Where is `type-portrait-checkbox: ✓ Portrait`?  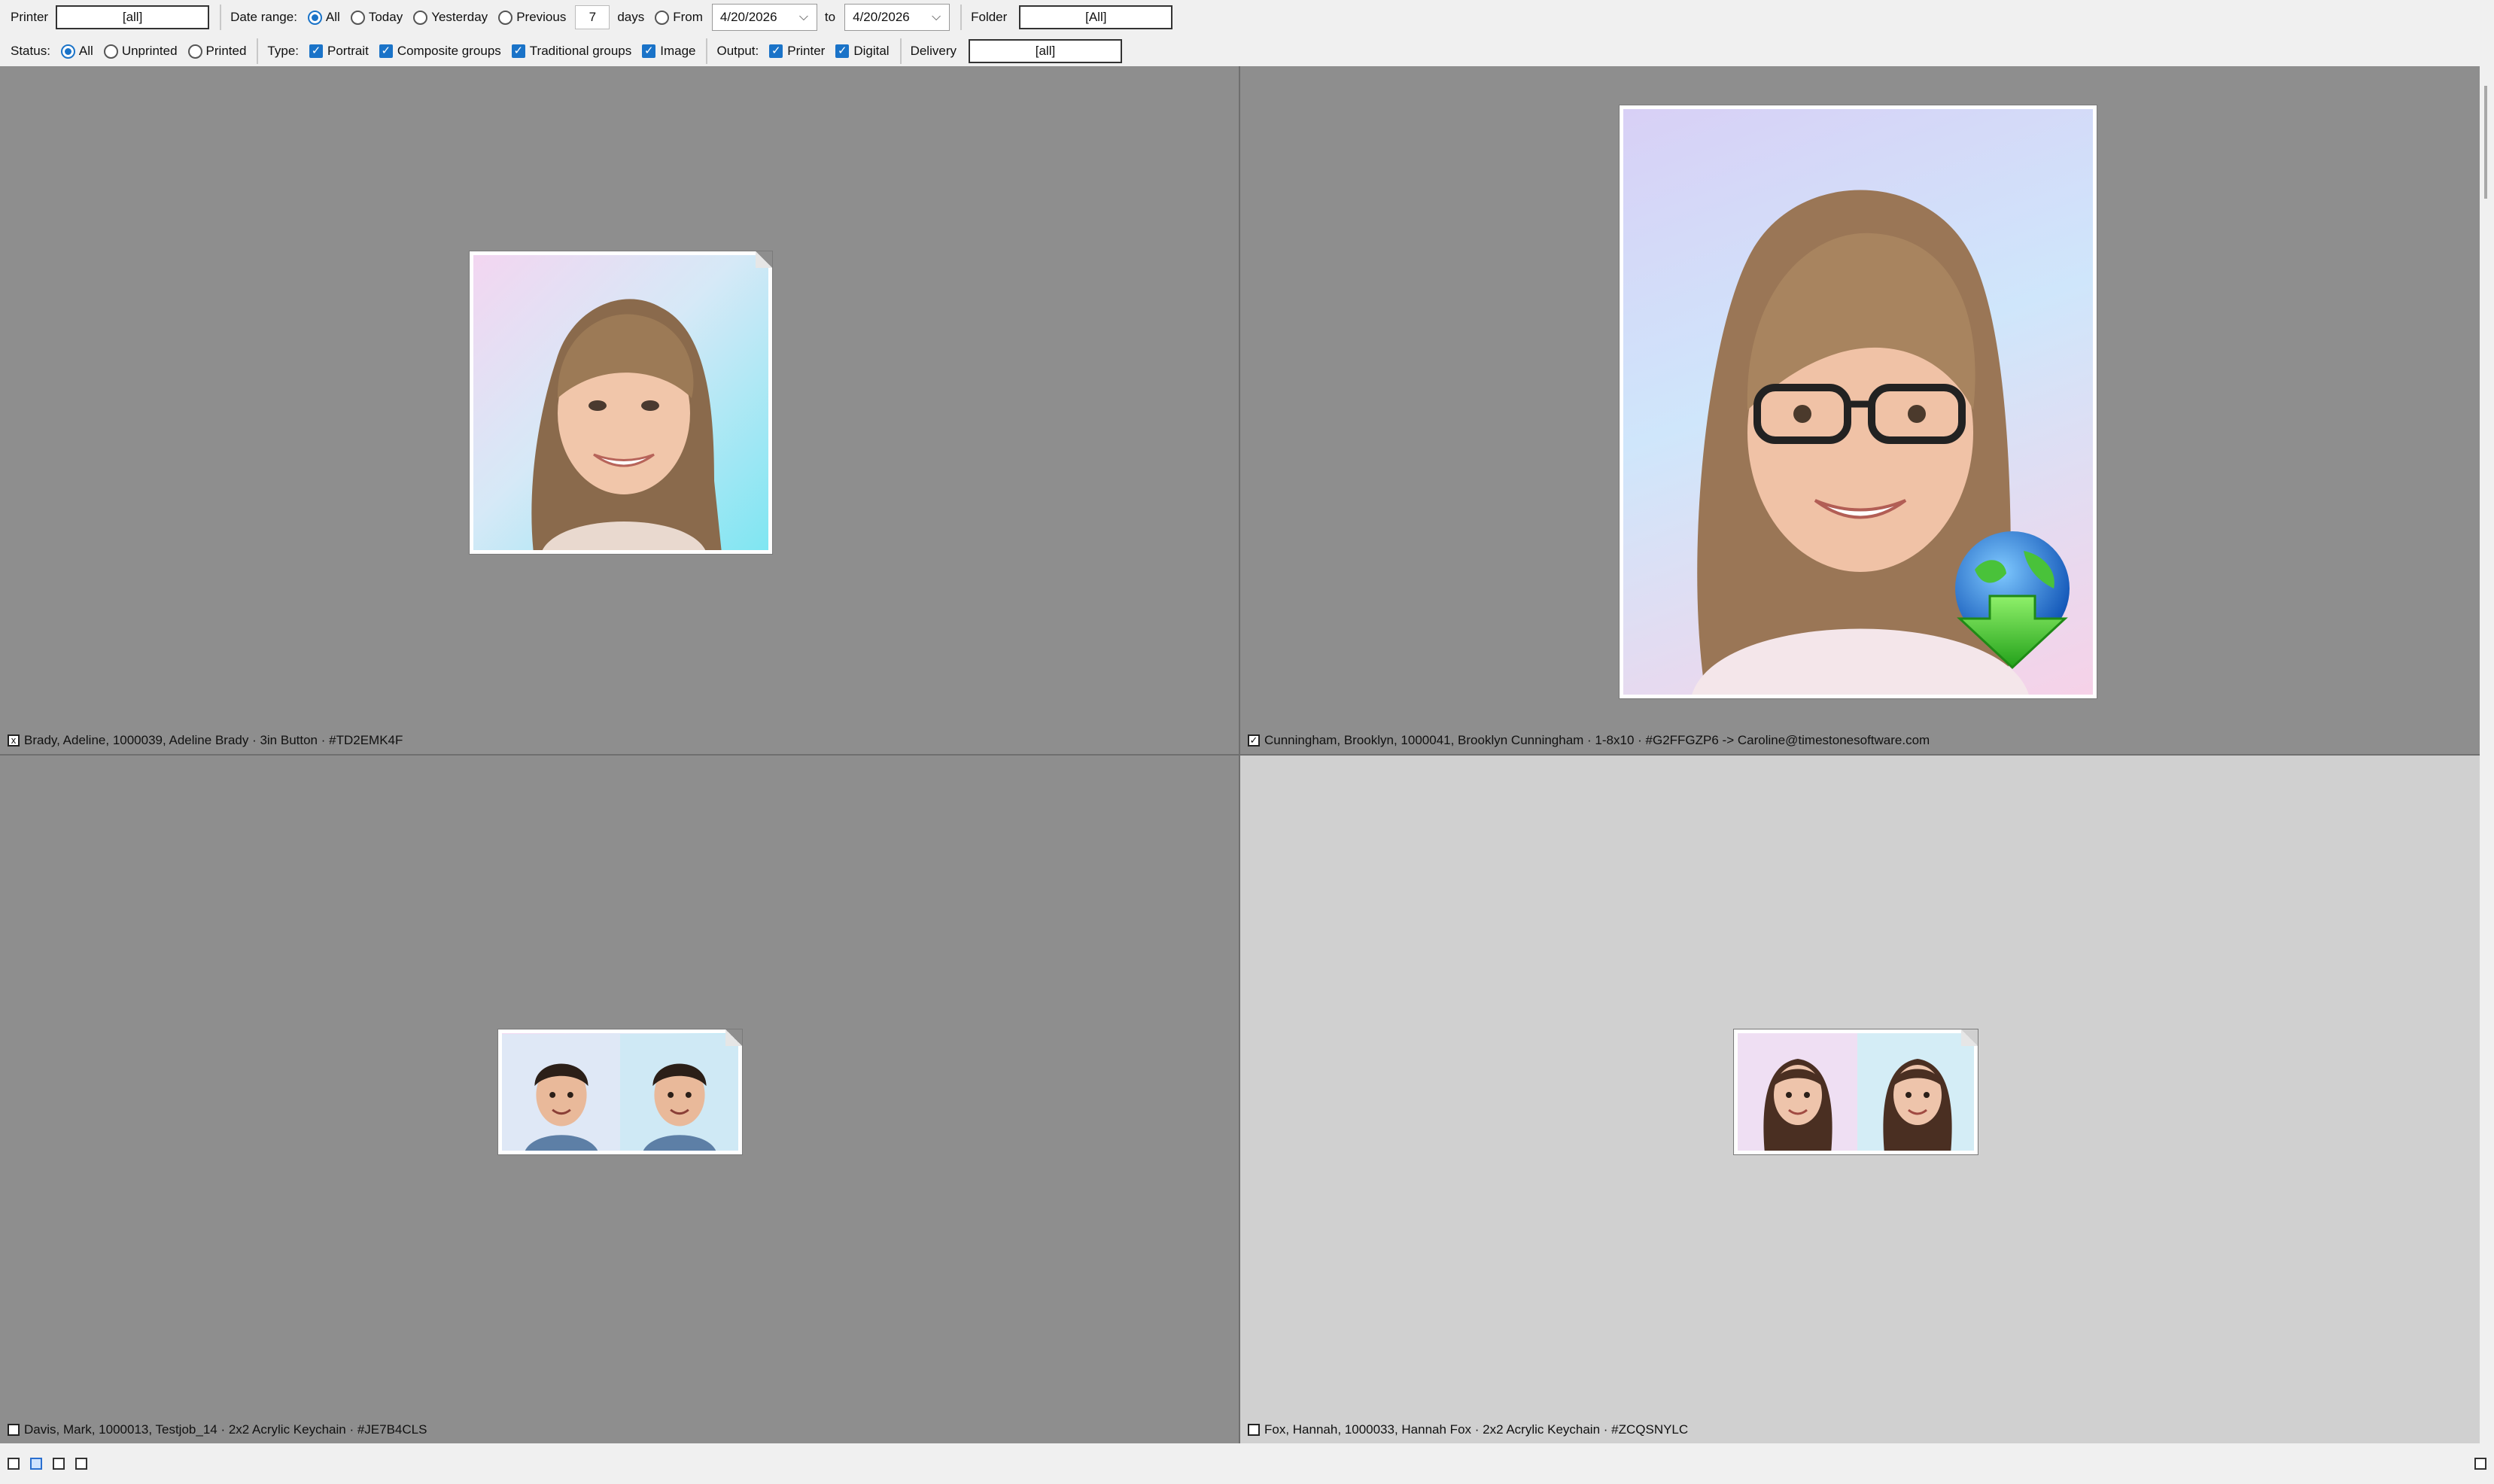 type-portrait-checkbox: ✓ Portrait is located at coordinates (339, 51).